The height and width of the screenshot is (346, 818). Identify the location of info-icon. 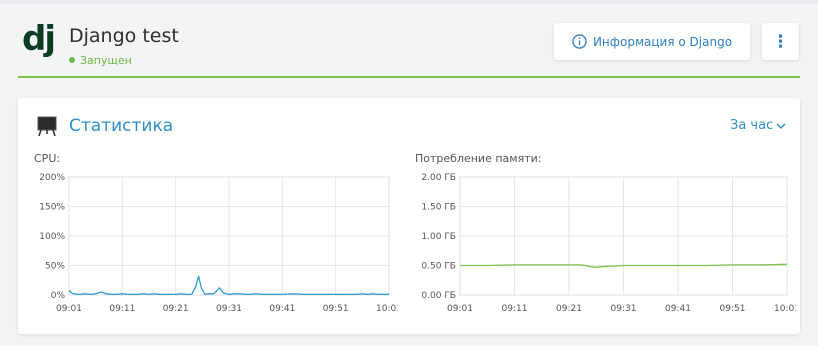
(579, 41).